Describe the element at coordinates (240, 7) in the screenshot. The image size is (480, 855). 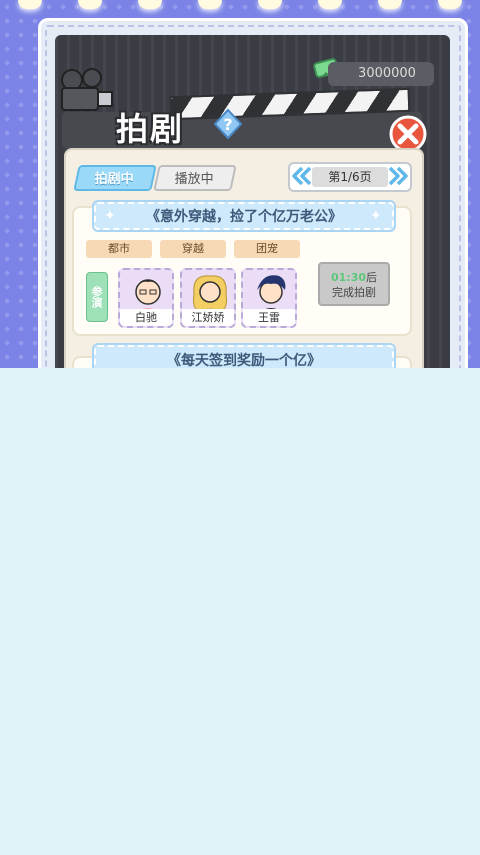
I see `stage-lights` at that location.